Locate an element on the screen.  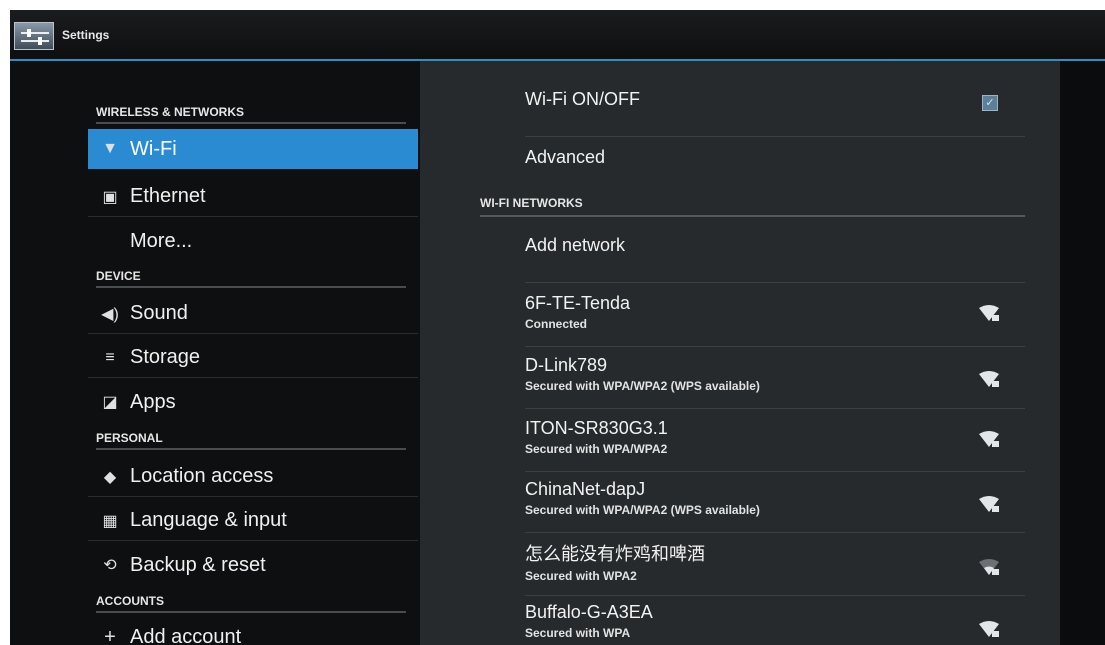
advanced-row: Advanced is located at coordinates (775, 167).